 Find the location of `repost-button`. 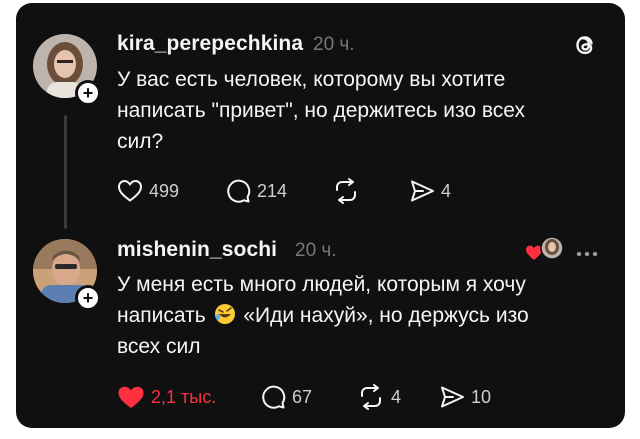

repost-button is located at coordinates (346, 191).